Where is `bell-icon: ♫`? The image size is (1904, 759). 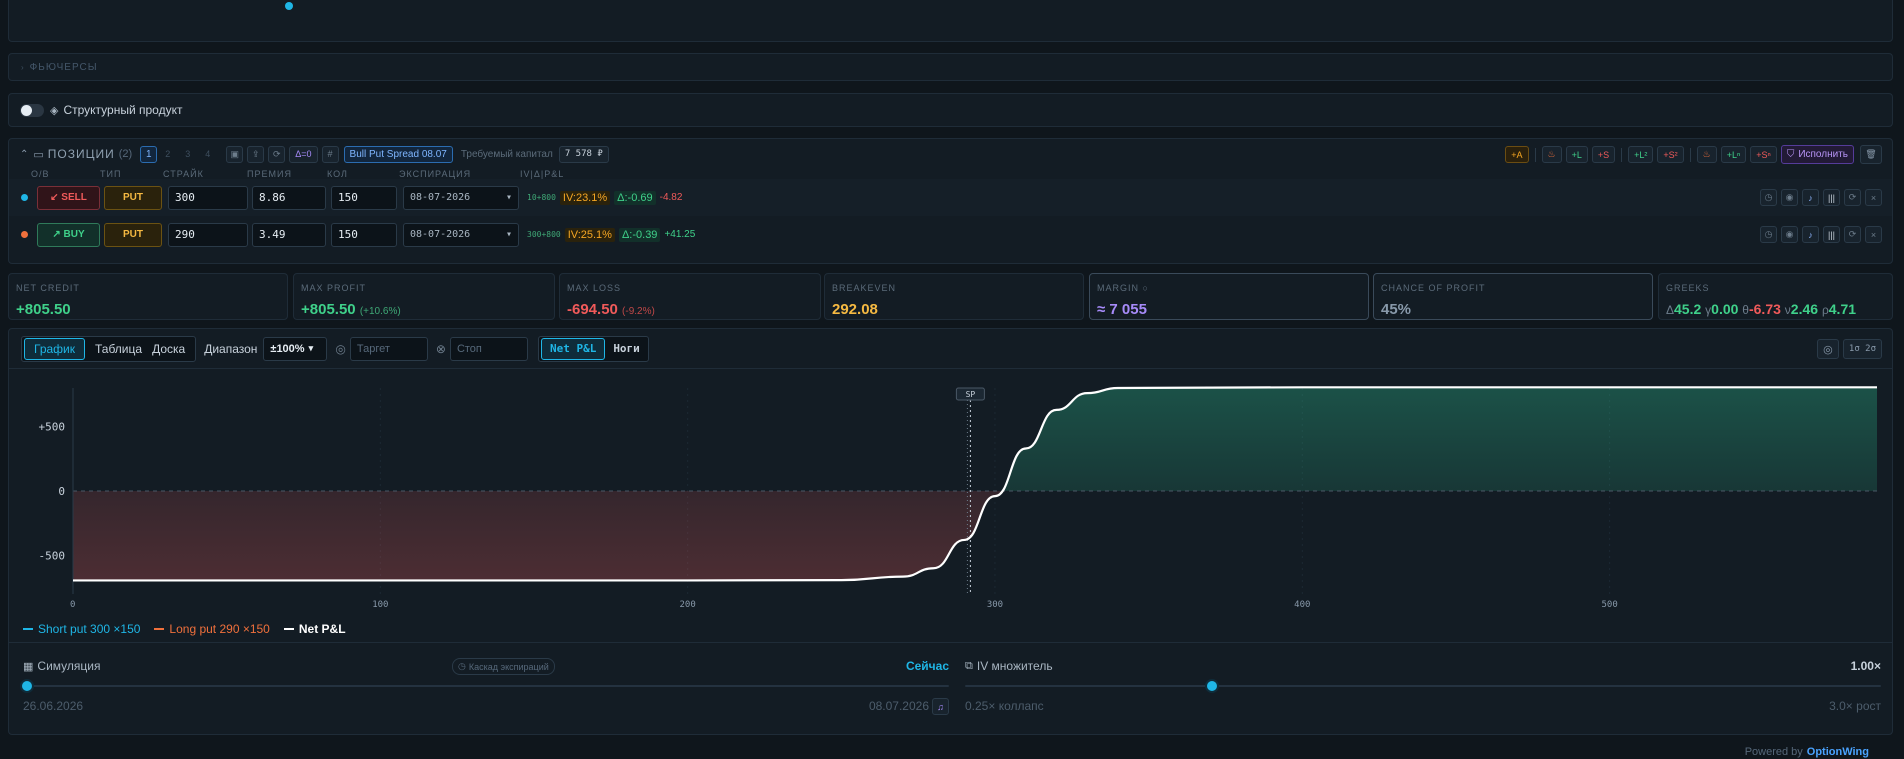 bell-icon: ♫ is located at coordinates (940, 706).